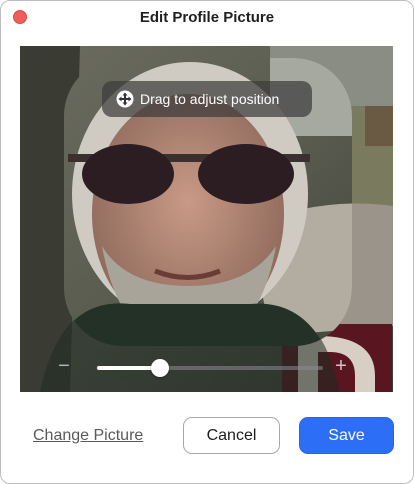 The height and width of the screenshot is (484, 414). I want to click on zoom-slider-track, so click(210, 368).